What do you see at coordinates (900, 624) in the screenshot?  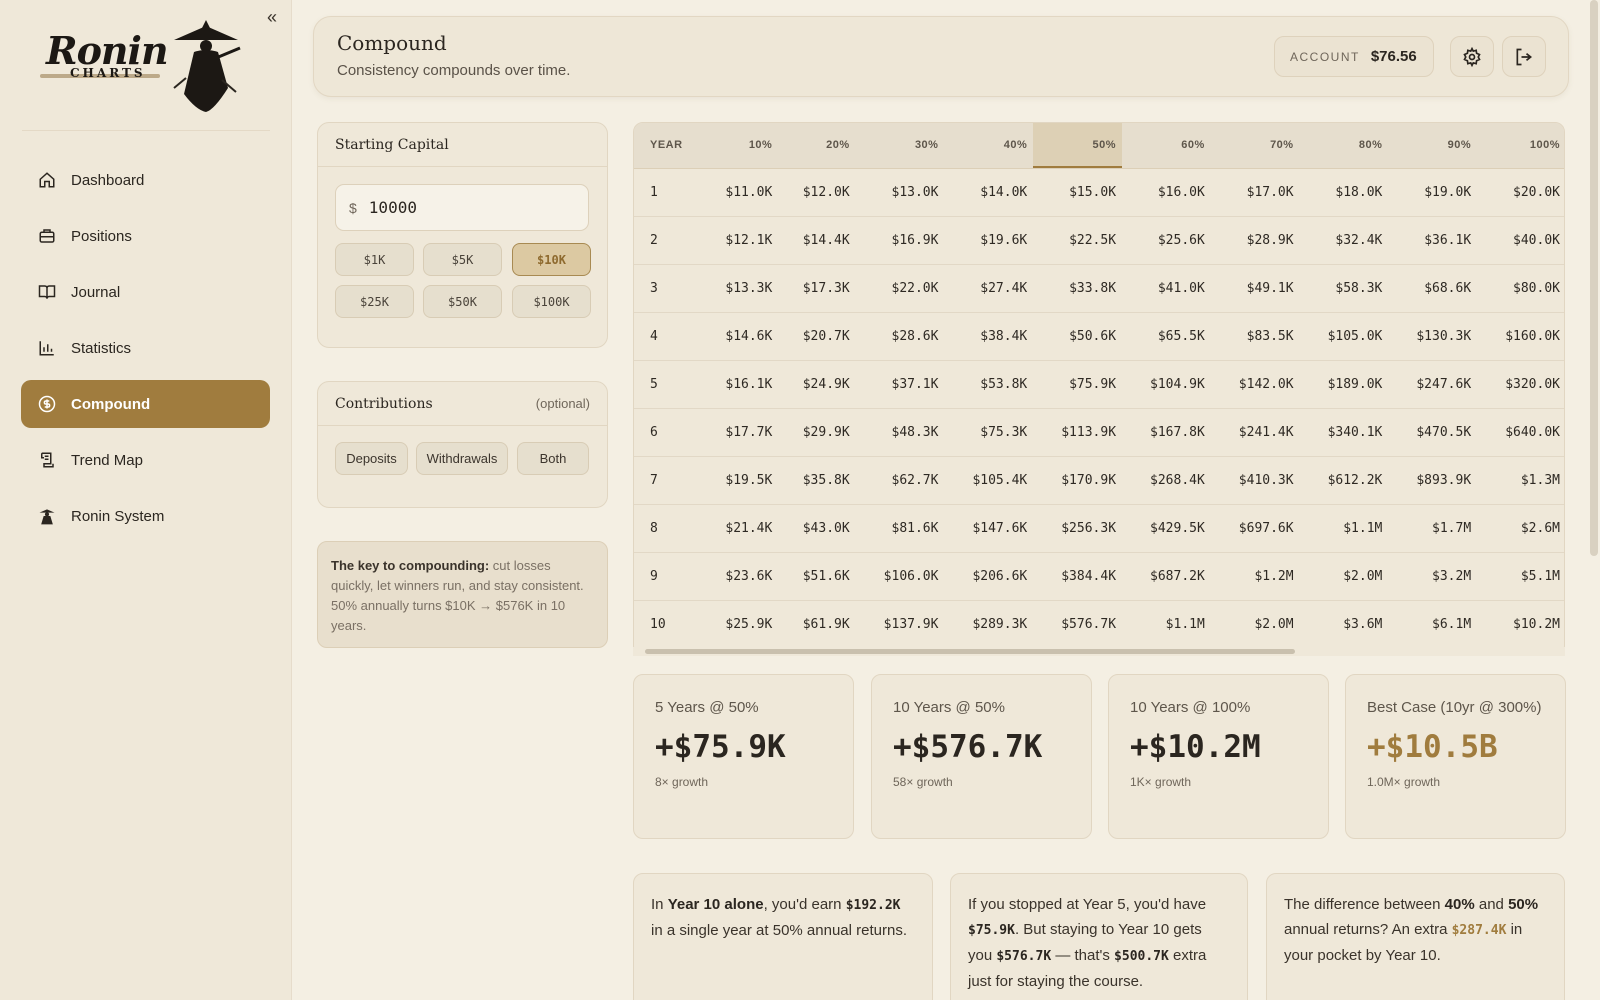 I see `value-cell: $137.9K` at bounding box center [900, 624].